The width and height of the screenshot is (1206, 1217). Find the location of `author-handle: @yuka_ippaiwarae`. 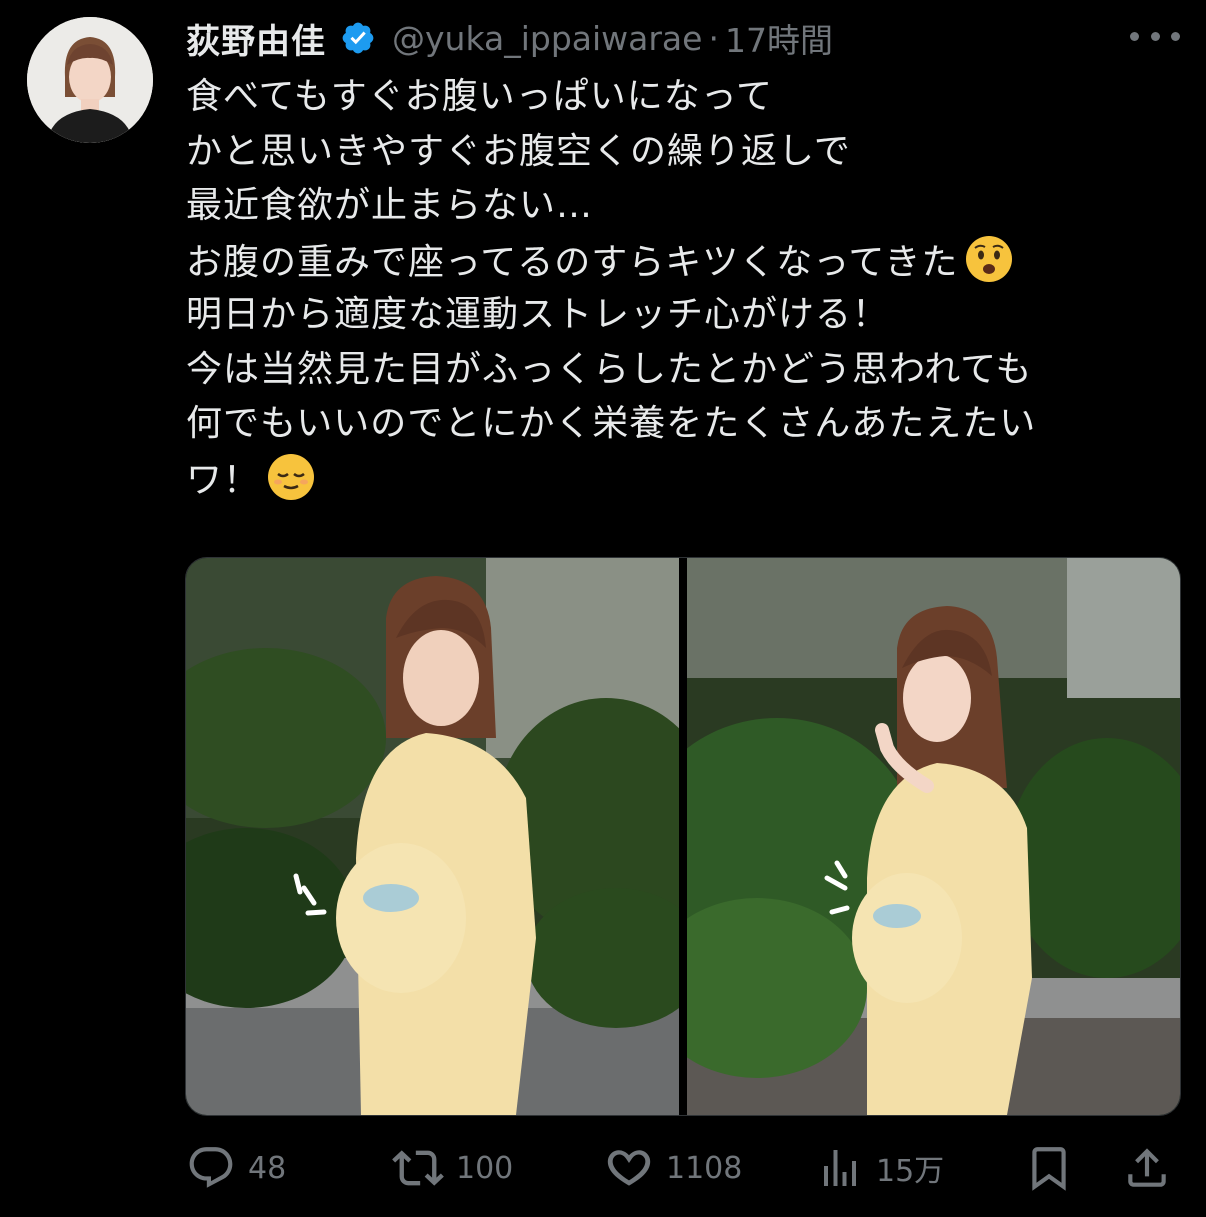

author-handle: @yuka_ippaiwarae is located at coordinates (547, 38).